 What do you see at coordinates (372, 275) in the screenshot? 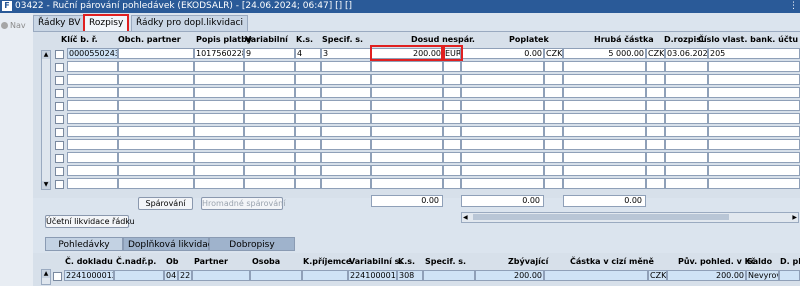
I see `cell-variabilni-s: 2241000012` at bounding box center [372, 275].